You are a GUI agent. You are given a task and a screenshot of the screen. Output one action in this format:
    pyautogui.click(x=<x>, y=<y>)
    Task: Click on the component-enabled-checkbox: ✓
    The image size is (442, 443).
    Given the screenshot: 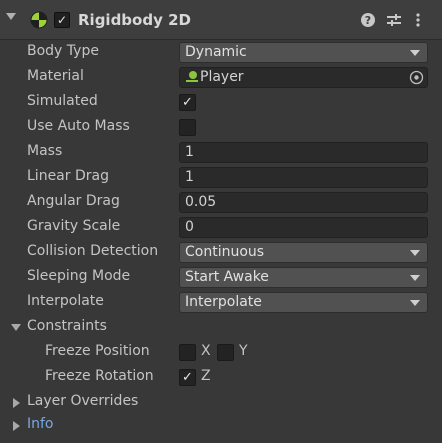 What is the action you would take?
    pyautogui.click(x=62, y=20)
    